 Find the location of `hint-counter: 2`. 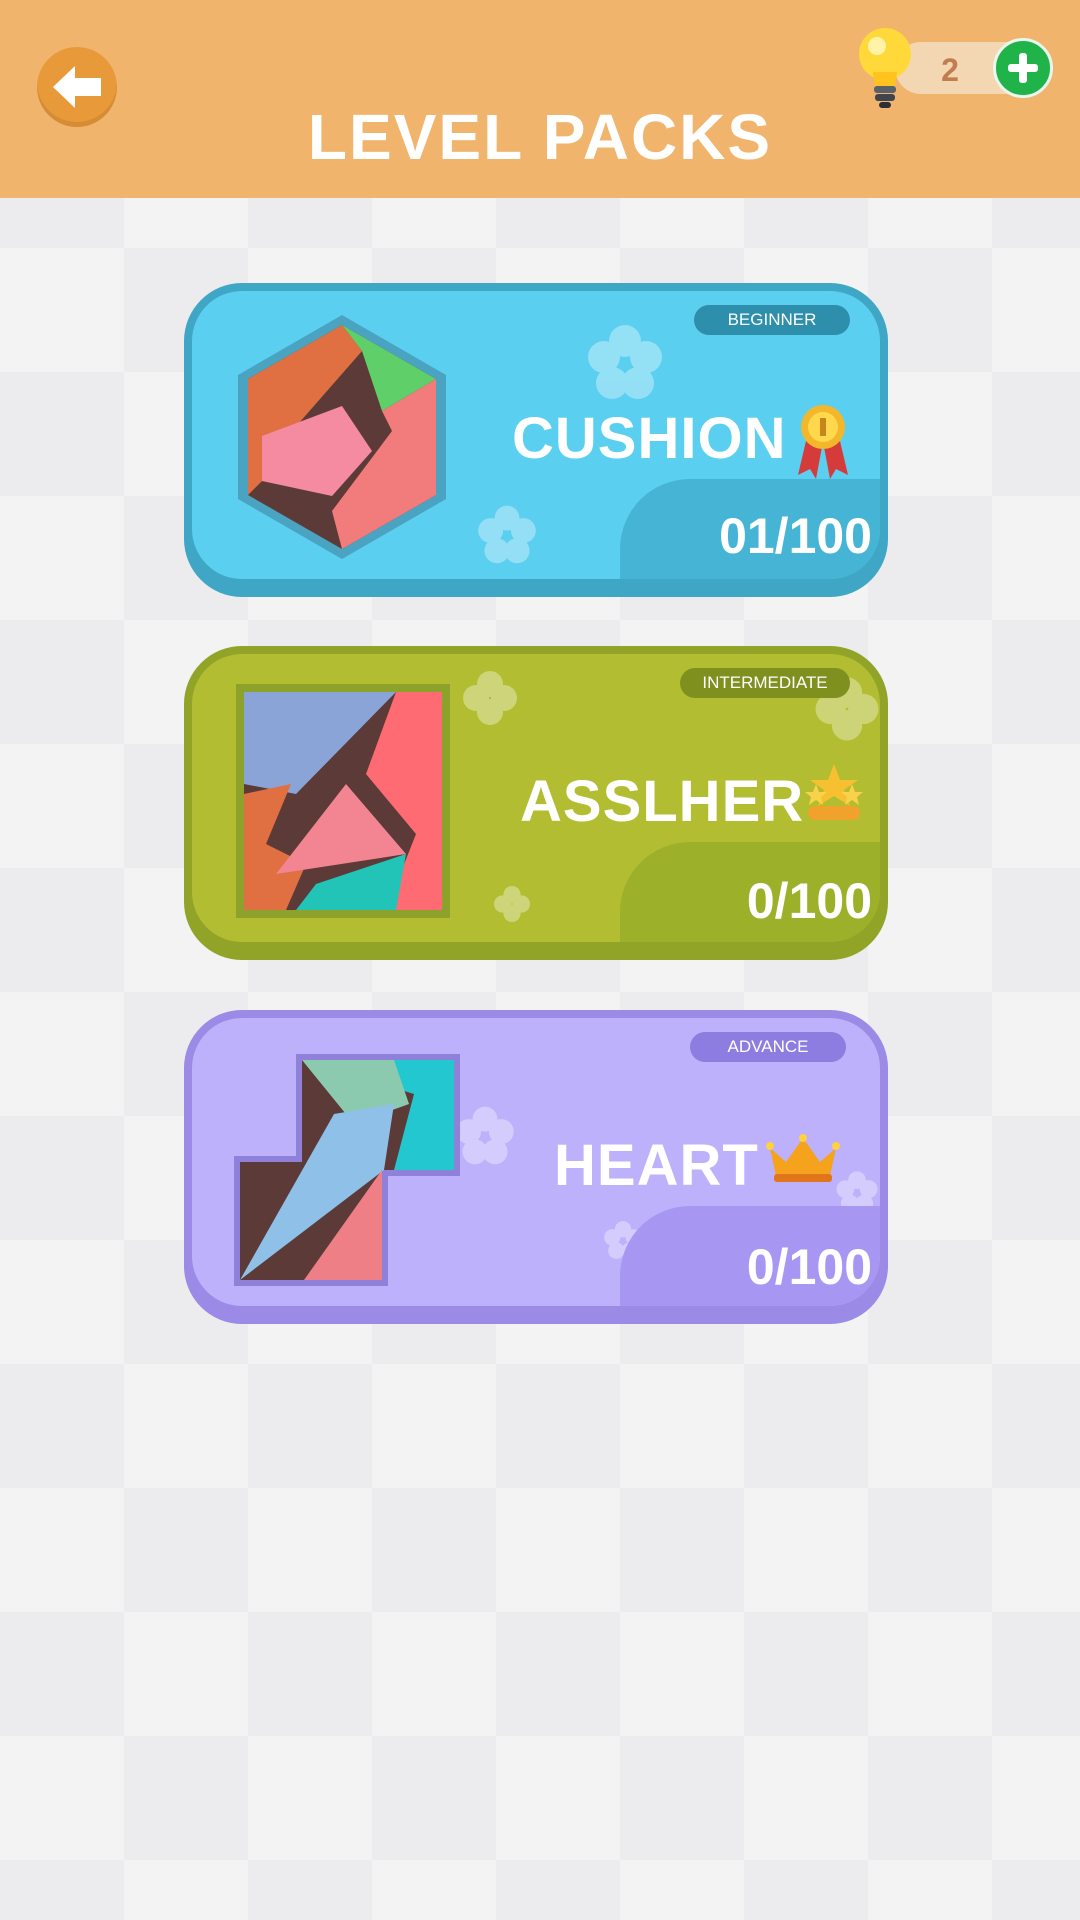

hint-counter: 2 is located at coordinates (955, 68).